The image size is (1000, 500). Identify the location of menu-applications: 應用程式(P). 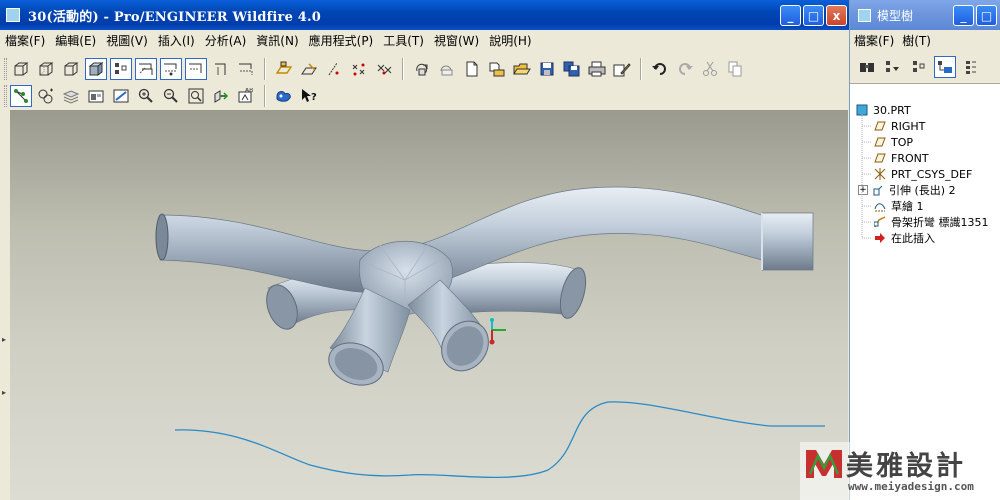
(341, 40).